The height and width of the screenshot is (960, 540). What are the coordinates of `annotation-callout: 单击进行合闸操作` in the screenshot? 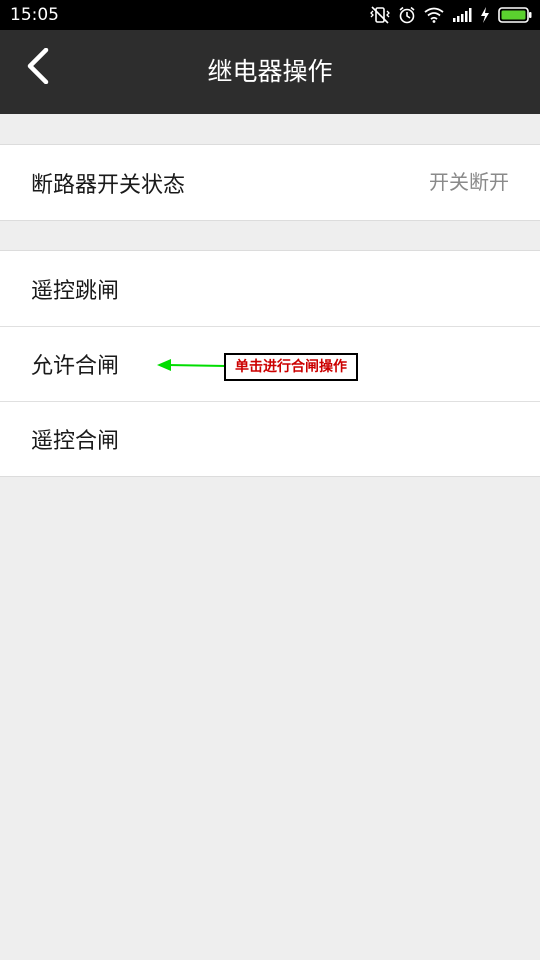 It's located at (258, 367).